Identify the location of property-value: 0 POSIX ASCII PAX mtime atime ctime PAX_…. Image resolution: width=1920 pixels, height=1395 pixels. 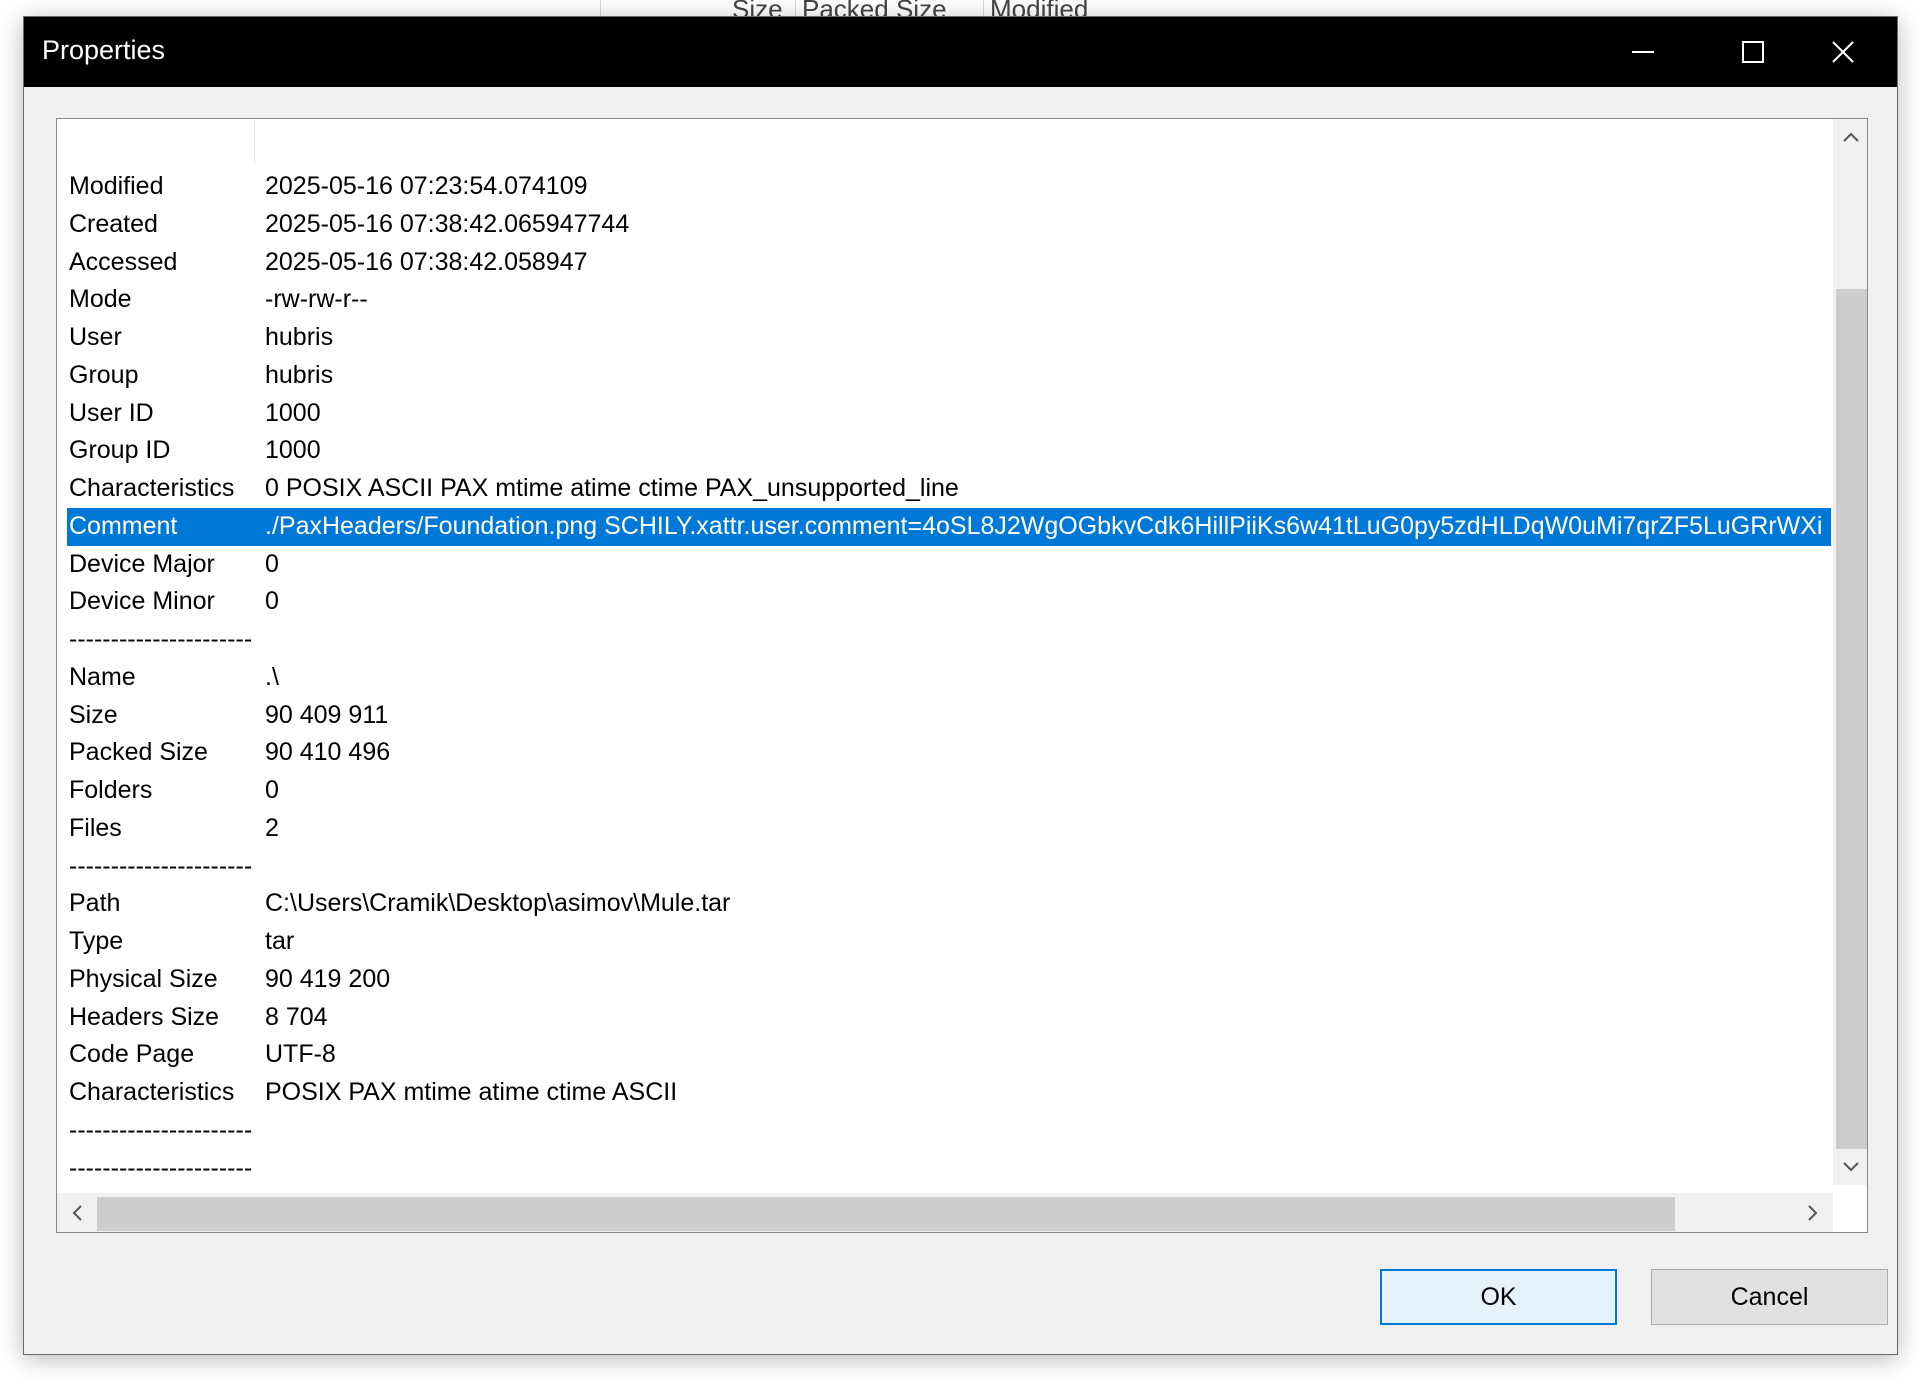
(612, 488).